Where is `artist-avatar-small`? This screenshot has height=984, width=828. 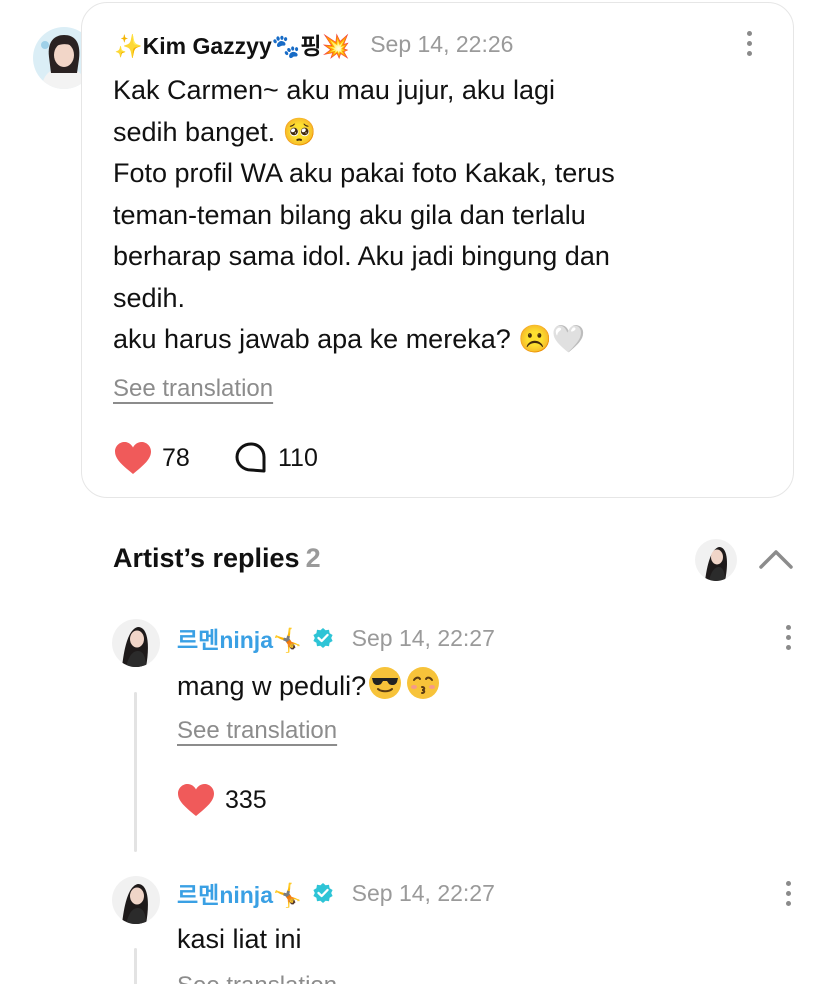
artist-avatar-small is located at coordinates (716, 560).